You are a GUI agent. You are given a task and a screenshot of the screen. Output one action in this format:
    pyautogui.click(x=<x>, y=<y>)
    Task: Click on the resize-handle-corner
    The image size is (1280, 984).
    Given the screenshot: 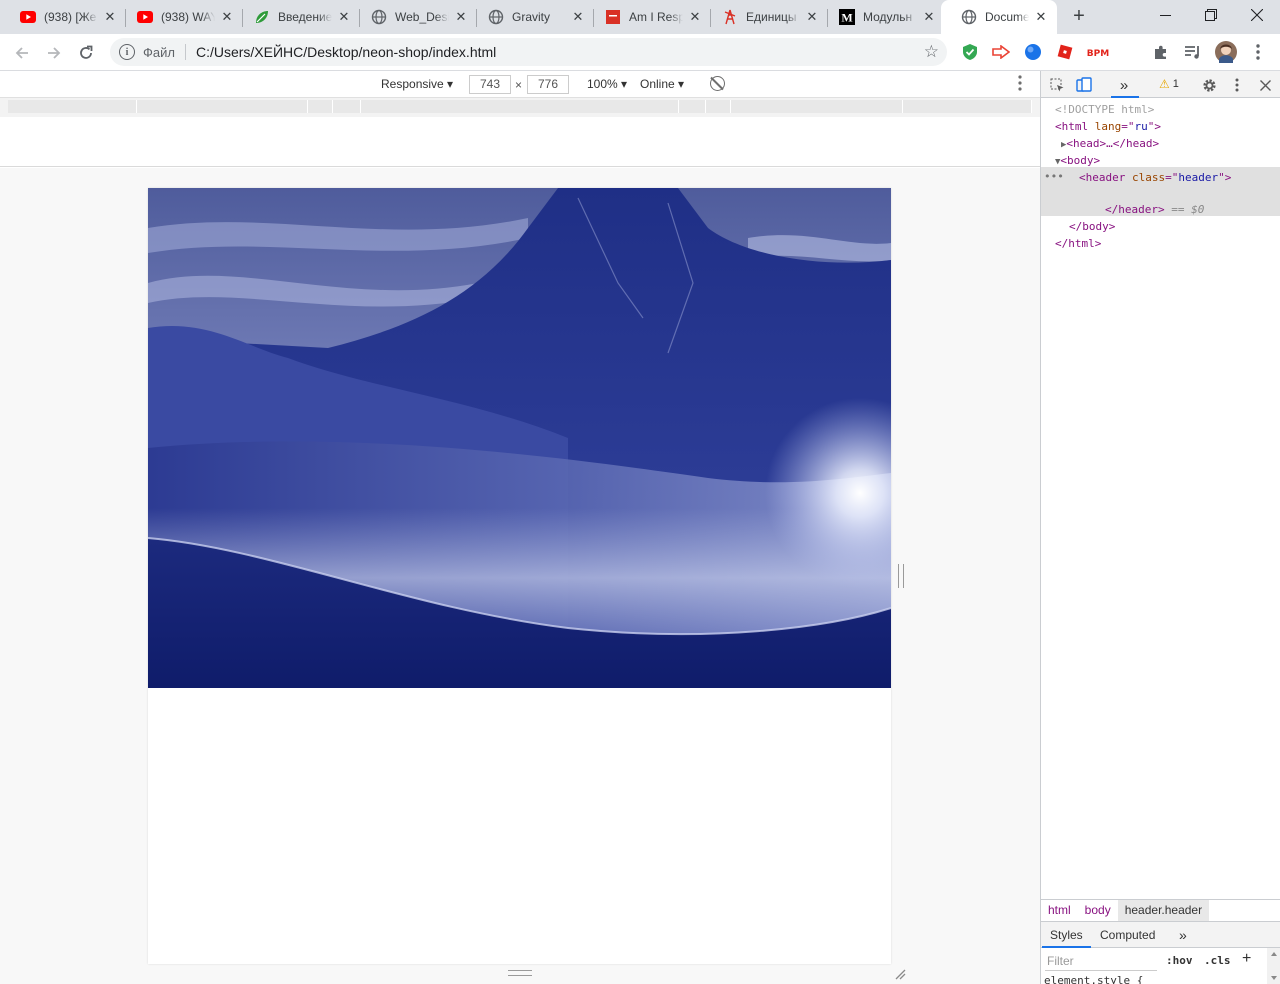 What is the action you would take?
    pyautogui.click(x=900, y=974)
    